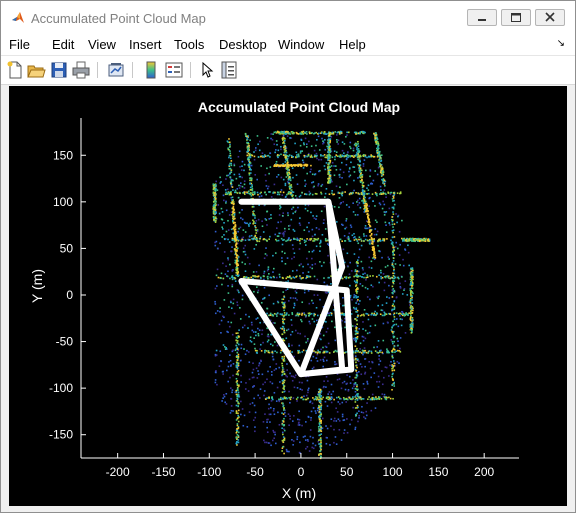 This screenshot has width=576, height=513. What do you see at coordinates (229, 70) in the screenshot?
I see `property-inspector-icon` at bounding box center [229, 70].